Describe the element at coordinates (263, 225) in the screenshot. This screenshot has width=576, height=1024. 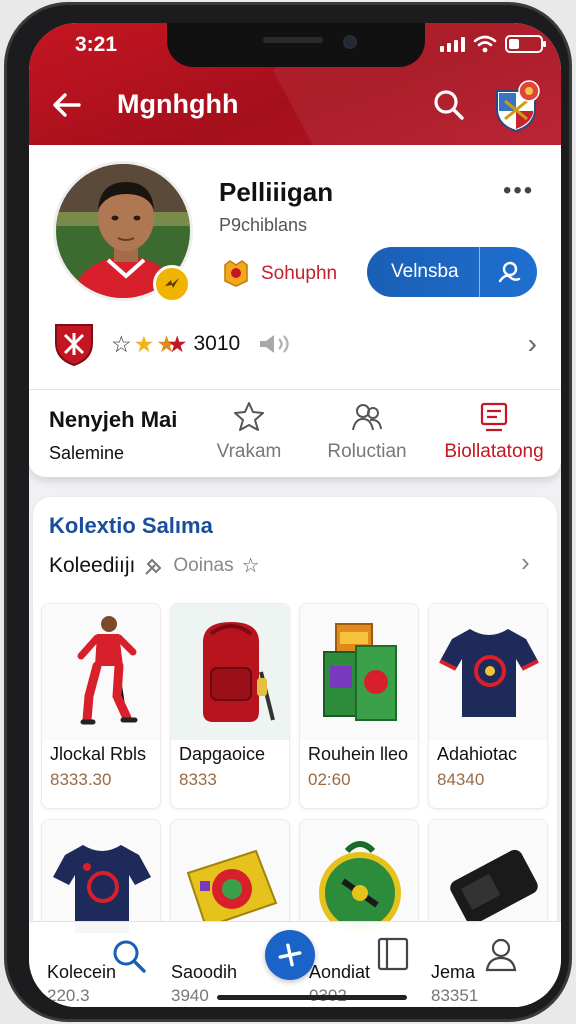
I see `profile-subtitle: P9chiblans` at that location.